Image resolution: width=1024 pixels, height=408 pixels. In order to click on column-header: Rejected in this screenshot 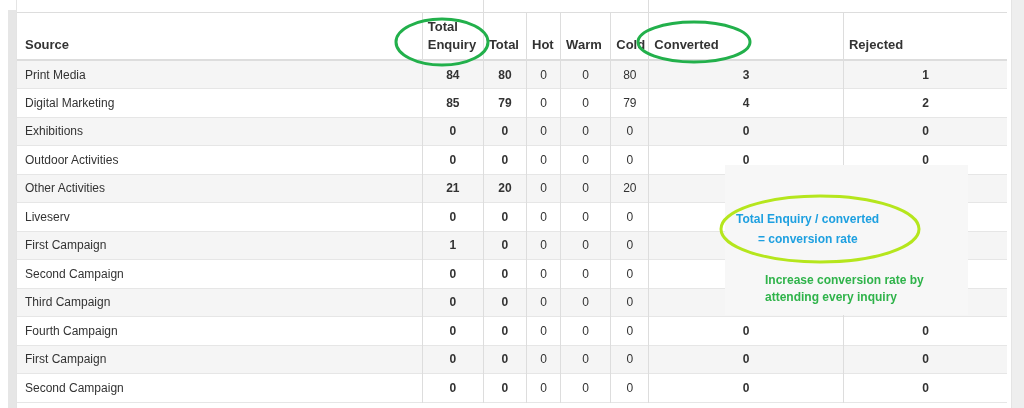, I will do `click(876, 44)`.